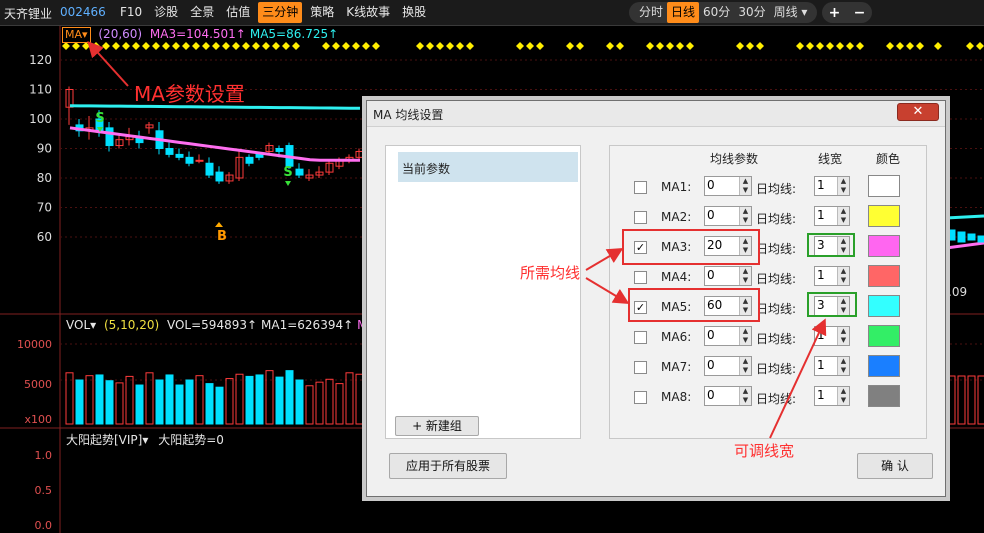 This screenshot has width=984, height=533. Describe the element at coordinates (728, 336) in the screenshot. I see `ma6-param-input: 0 ▲ ▼` at that location.